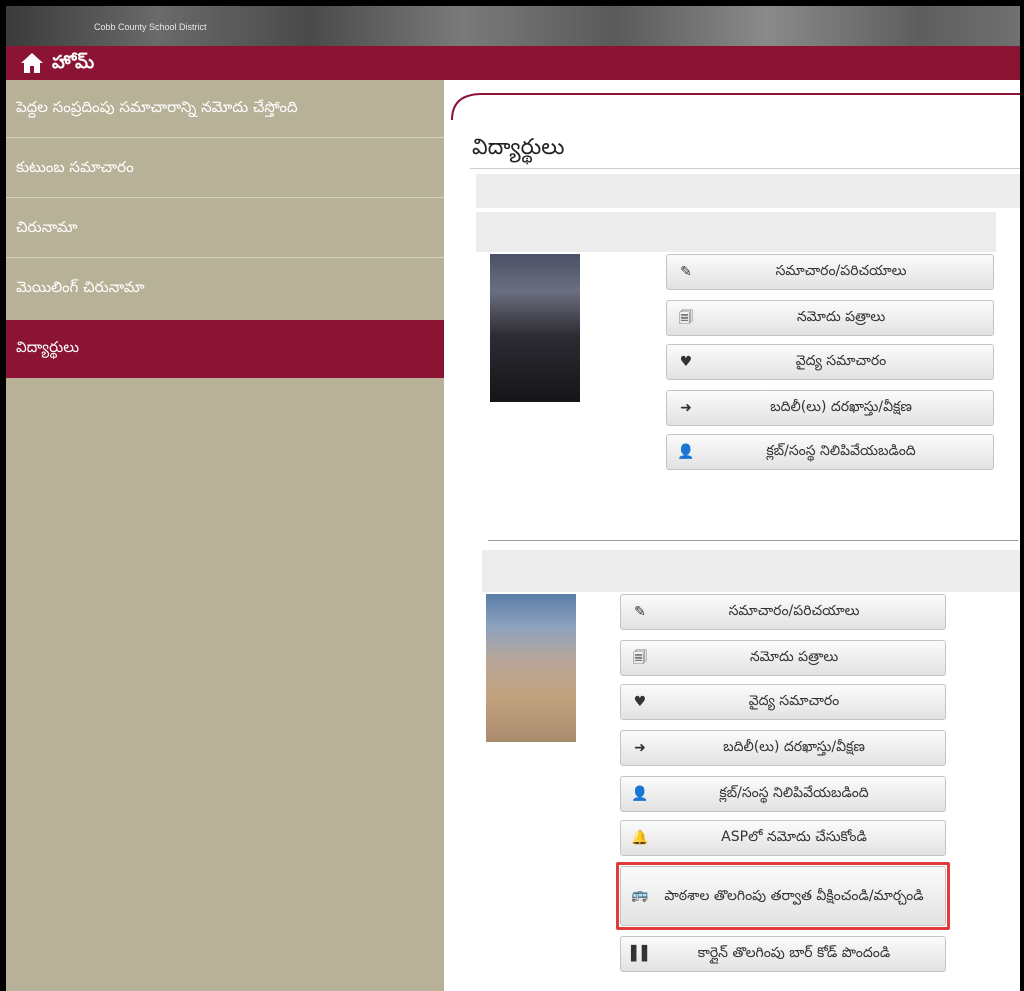 This screenshot has height=991, width=1024. Describe the element at coordinates (225, 229) in the screenshot. I see `sidebar-item-address: చిరునామా` at that location.